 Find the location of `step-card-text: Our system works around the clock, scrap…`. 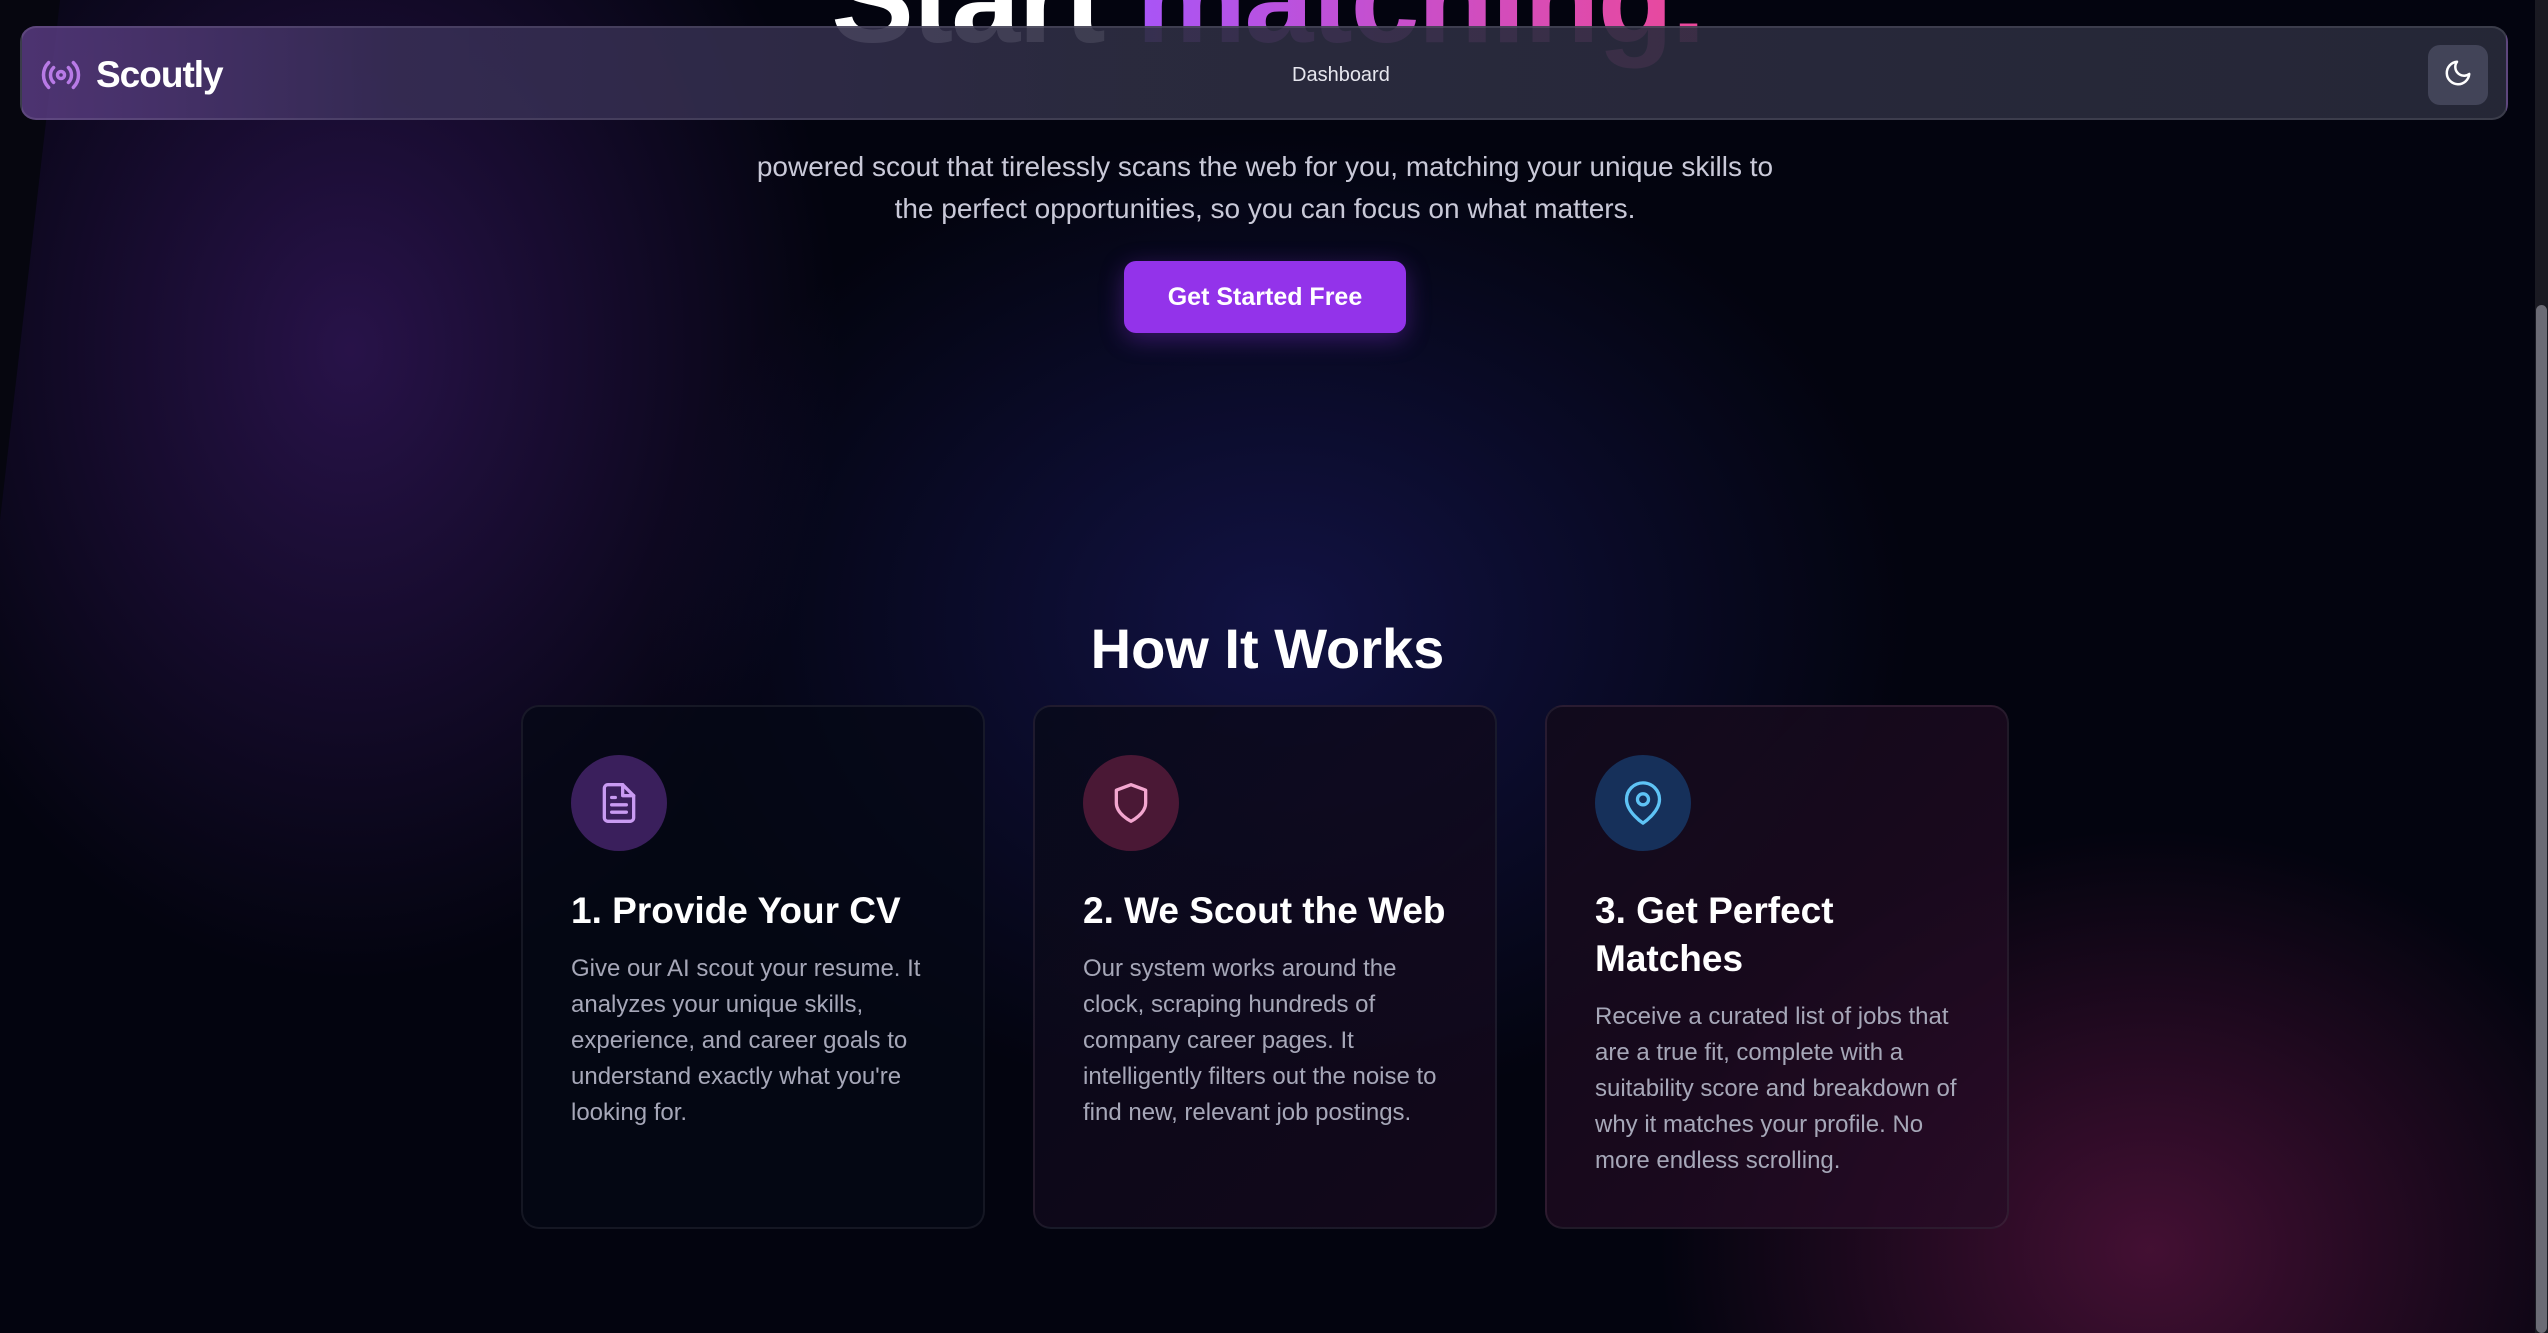

step-card-text: Our system works around the clock, scrap… is located at coordinates (1260, 1040).